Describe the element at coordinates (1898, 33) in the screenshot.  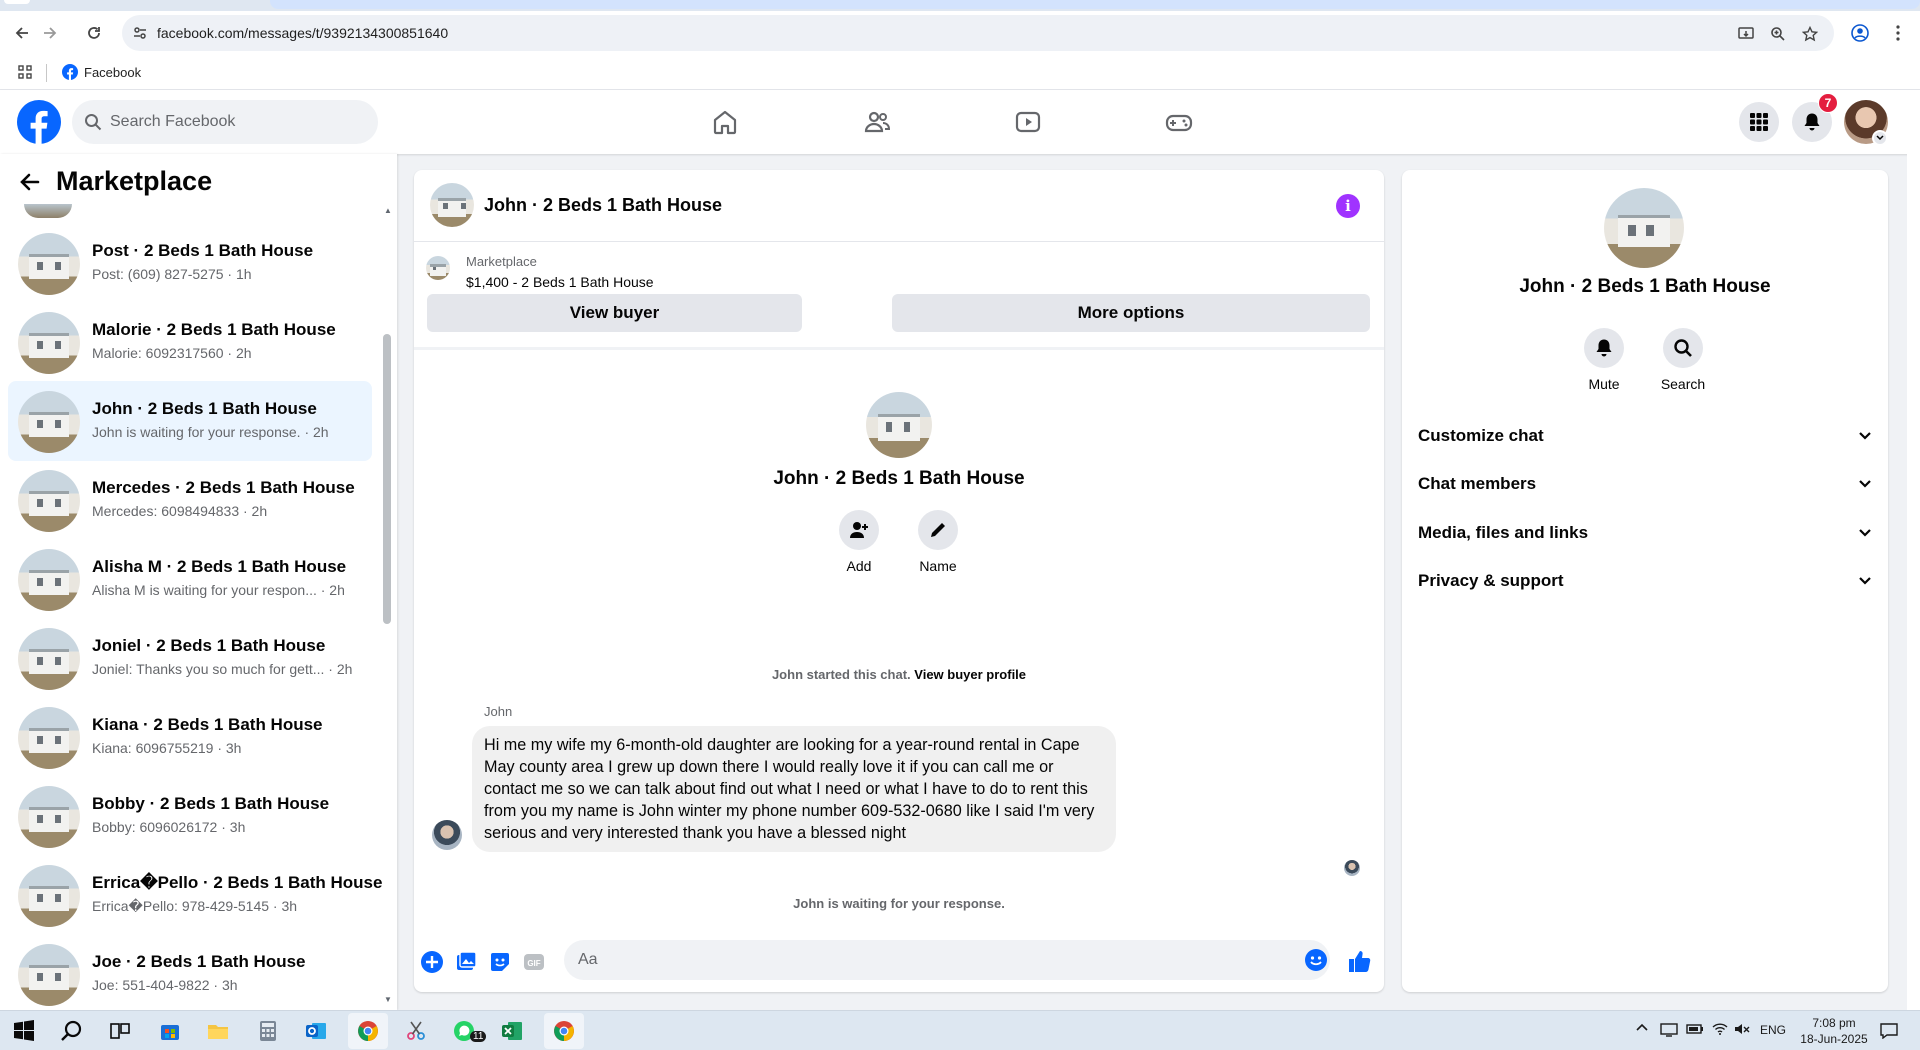
I see `menu-kebab-icon` at that location.